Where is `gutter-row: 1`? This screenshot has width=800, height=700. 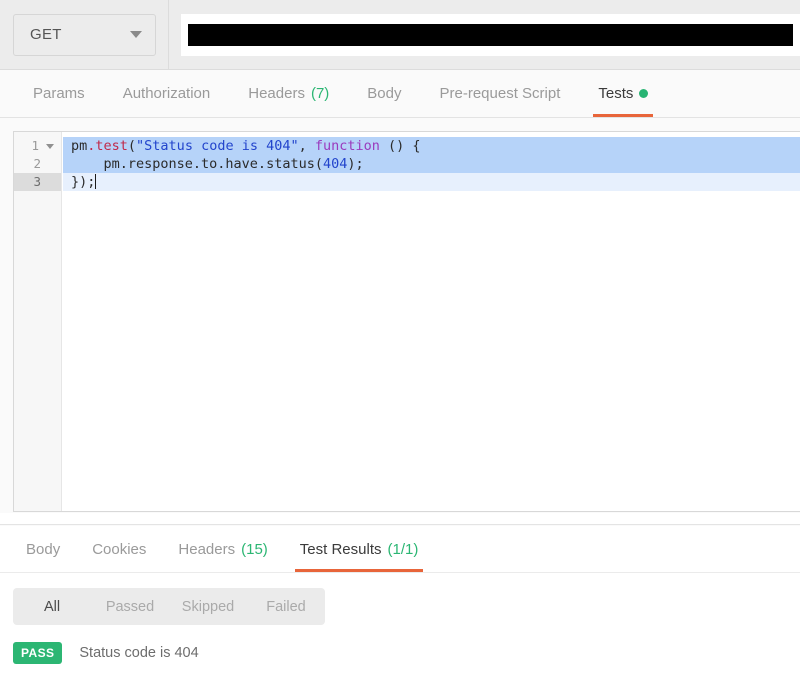
gutter-row: 1 is located at coordinates (37, 146).